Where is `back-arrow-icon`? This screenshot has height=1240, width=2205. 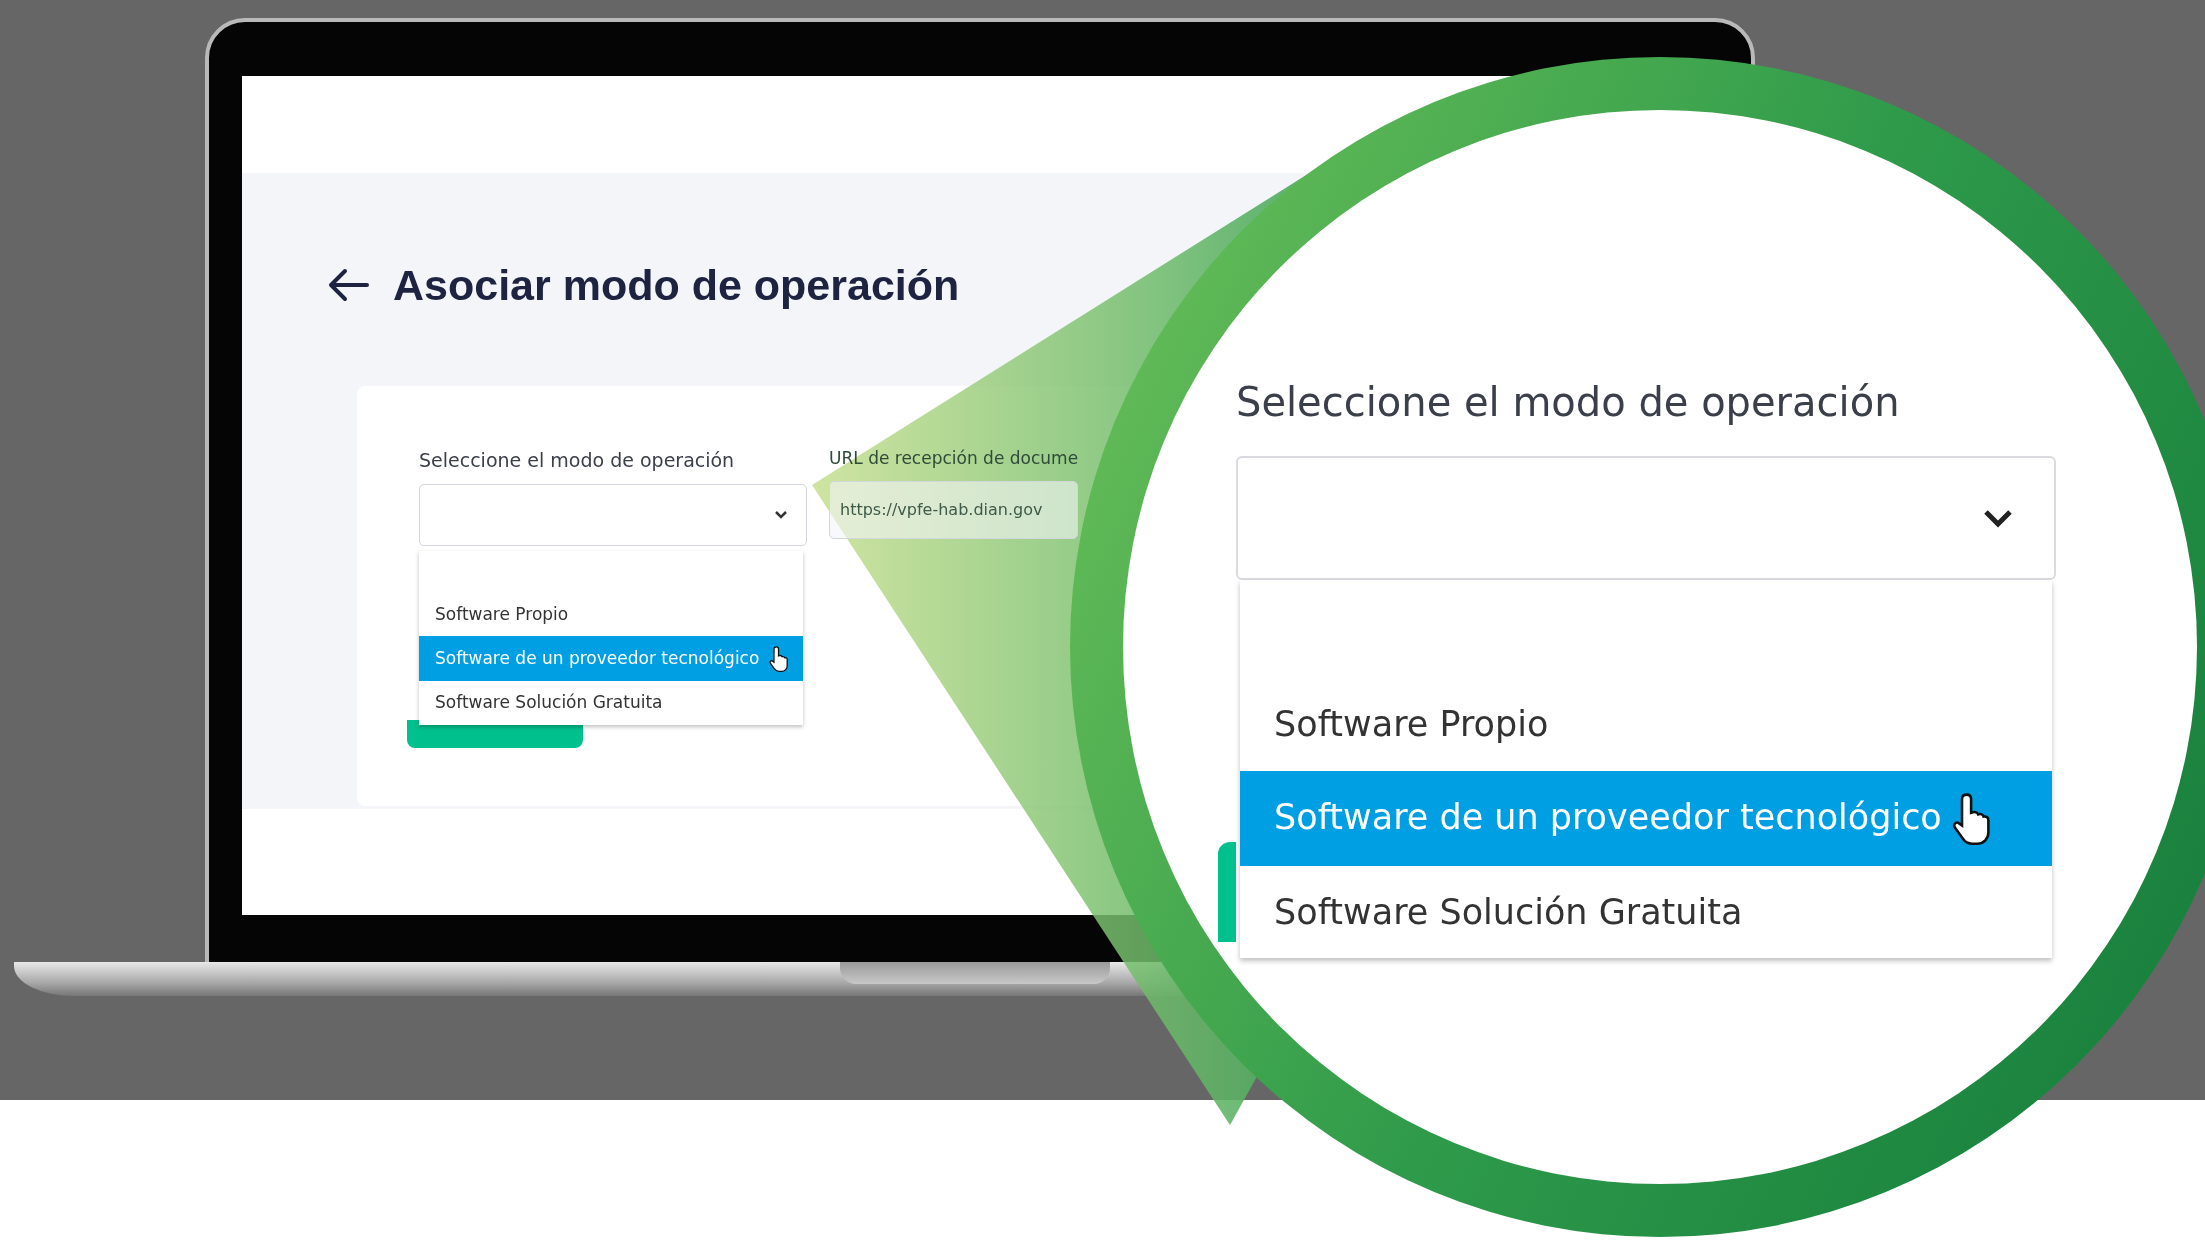
back-arrow-icon is located at coordinates (348, 285).